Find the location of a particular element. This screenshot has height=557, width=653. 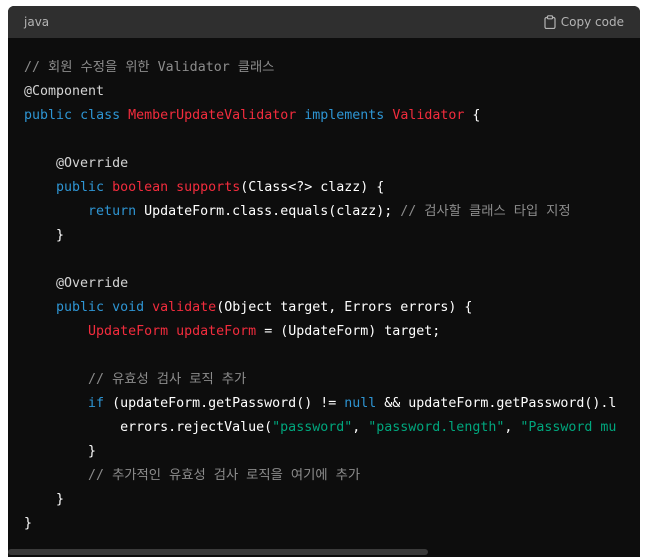

code-header: java Copy code is located at coordinates (324, 22).